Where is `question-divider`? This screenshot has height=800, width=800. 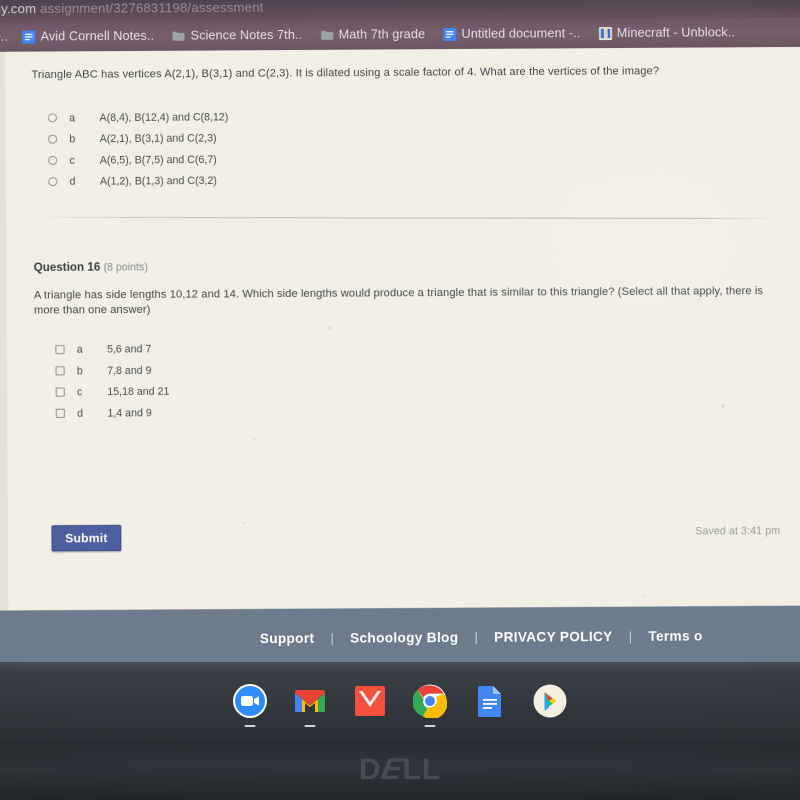
question-divider is located at coordinates (407, 218).